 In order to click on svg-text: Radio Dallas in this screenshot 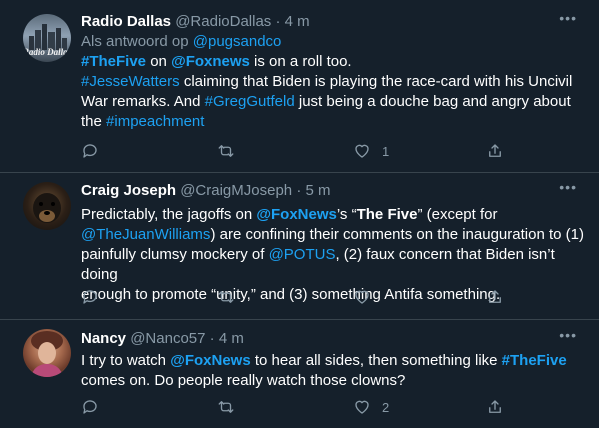, I will do `click(47, 52)`.